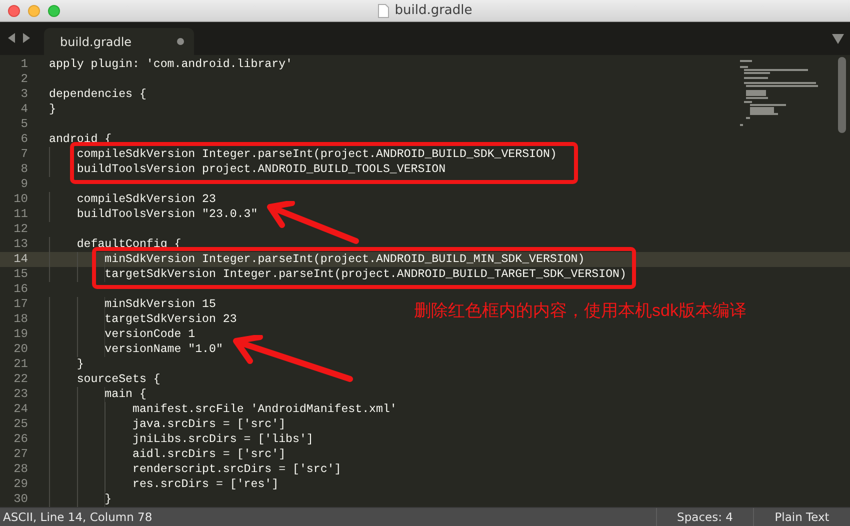  I want to click on window-title: build.gradle, so click(433, 10).